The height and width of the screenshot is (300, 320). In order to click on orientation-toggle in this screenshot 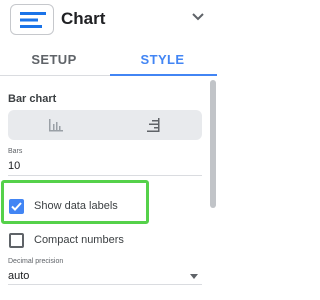, I will do `click(105, 125)`.